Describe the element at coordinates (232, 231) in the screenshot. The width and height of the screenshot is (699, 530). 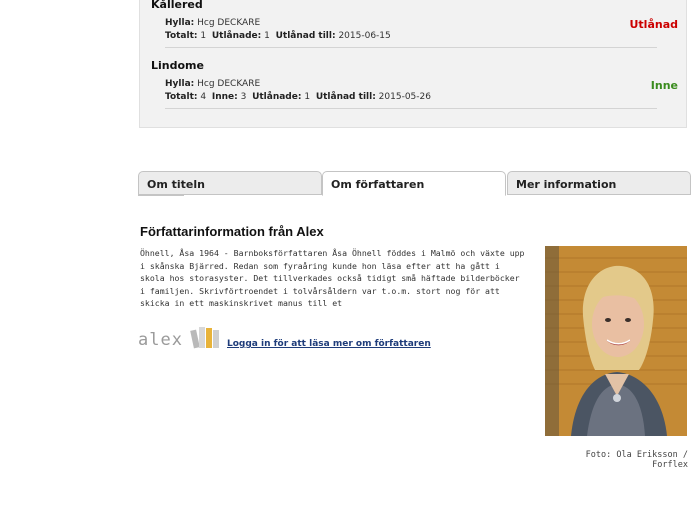
I see `section-title: Författarinformation från Alex` at that location.